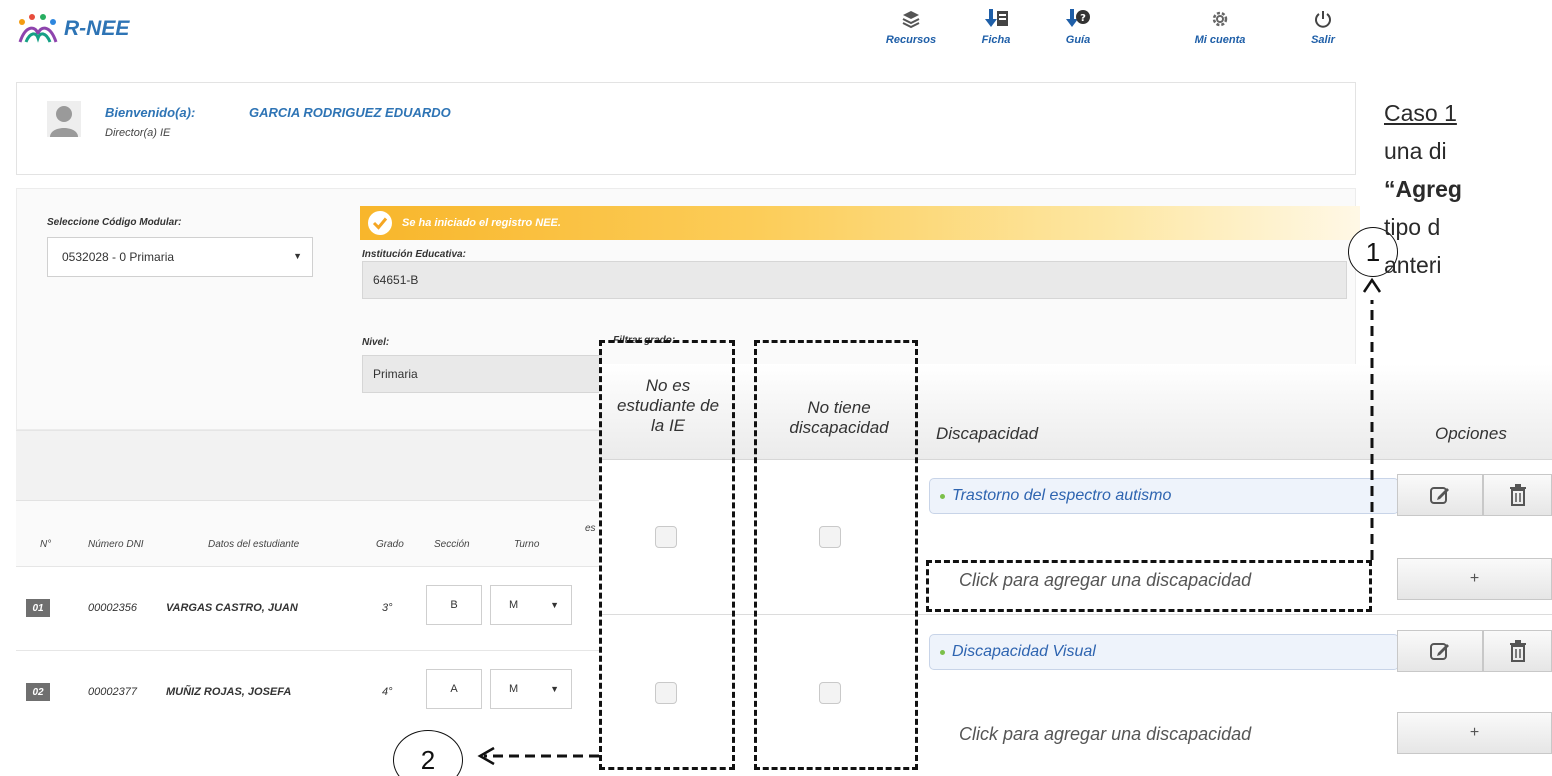 Image resolution: width=1552 pixels, height=776 pixels. I want to click on caso-line: tipo d, so click(1412, 227).